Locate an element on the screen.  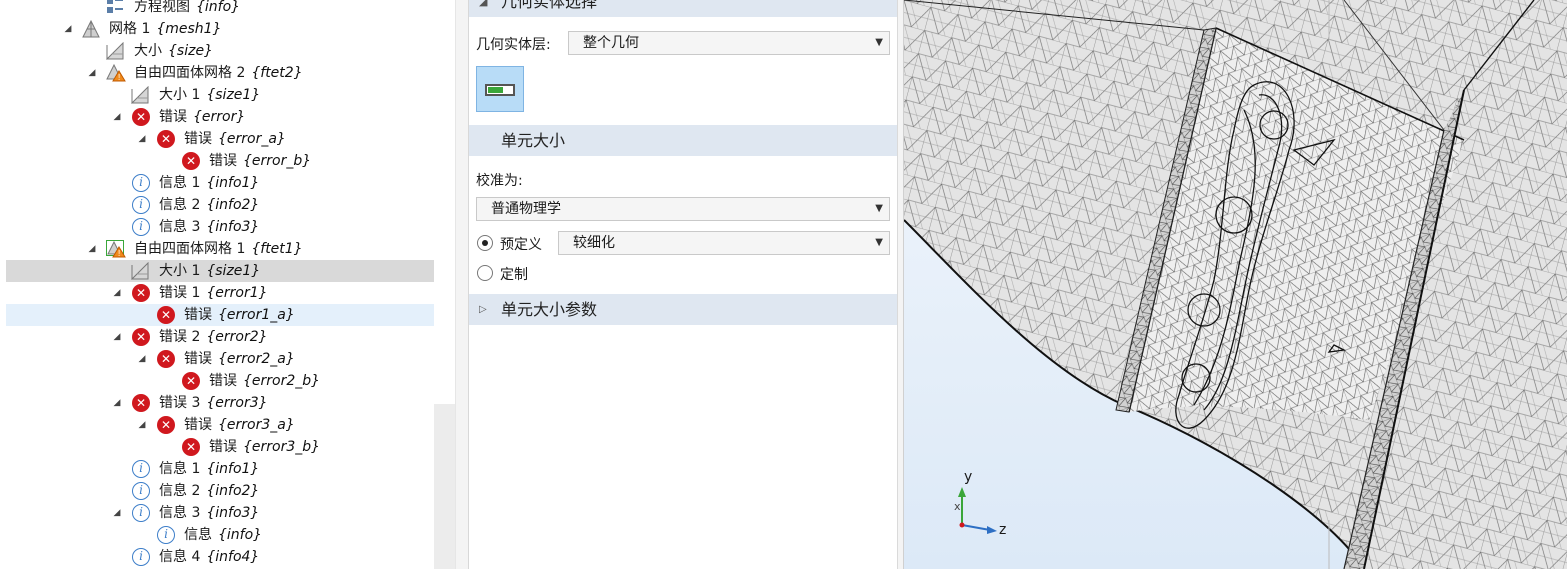
tree-item-mesh1: ◢ 网格 1 {mesh1} is located at coordinates (220, 29).